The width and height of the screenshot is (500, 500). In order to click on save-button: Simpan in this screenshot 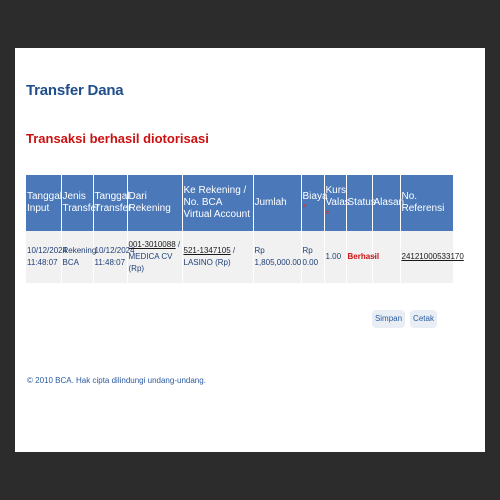, I will do `click(388, 319)`.